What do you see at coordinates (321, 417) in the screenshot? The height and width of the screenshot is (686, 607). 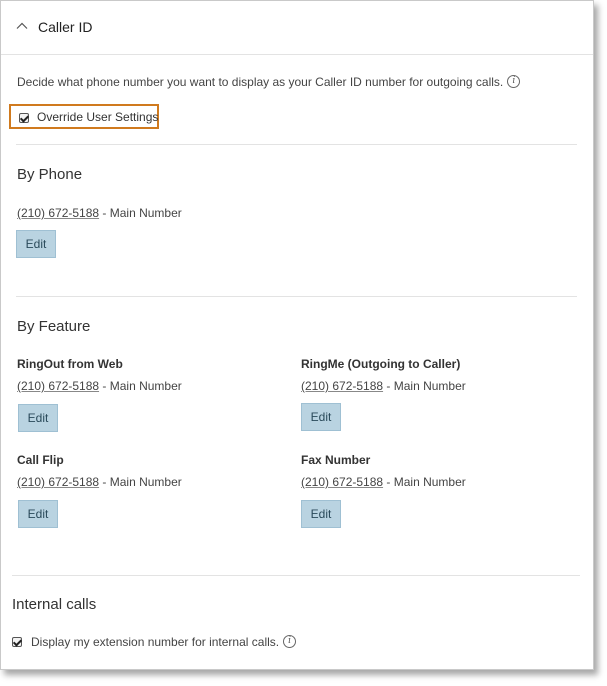 I see `feature-ringme-edit-button: Edit` at bounding box center [321, 417].